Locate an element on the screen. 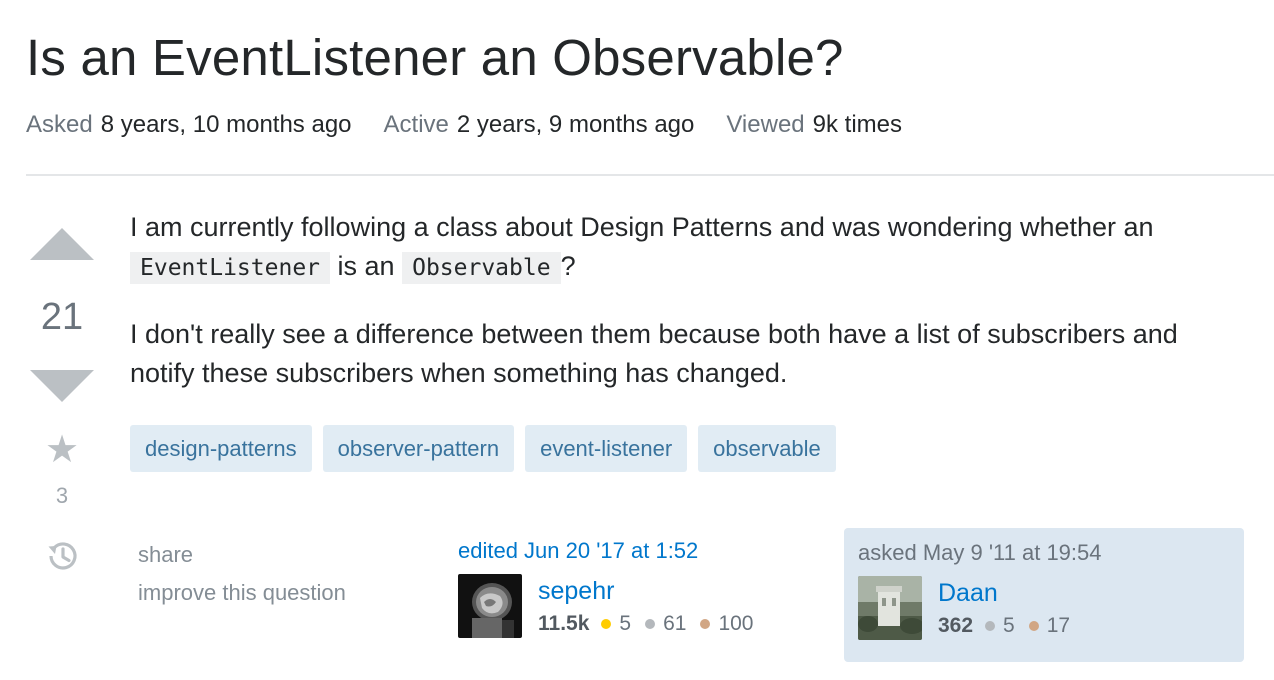 The height and width of the screenshot is (680, 1274). asked-time: asked May 9 '11 at 19:54 is located at coordinates (980, 552).